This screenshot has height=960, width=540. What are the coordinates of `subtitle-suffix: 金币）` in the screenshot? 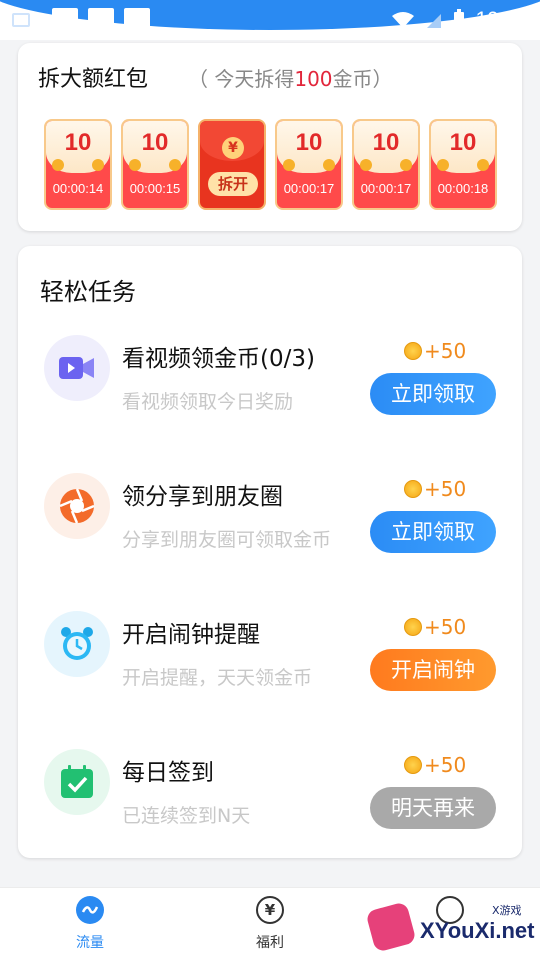 It's located at (362, 79).